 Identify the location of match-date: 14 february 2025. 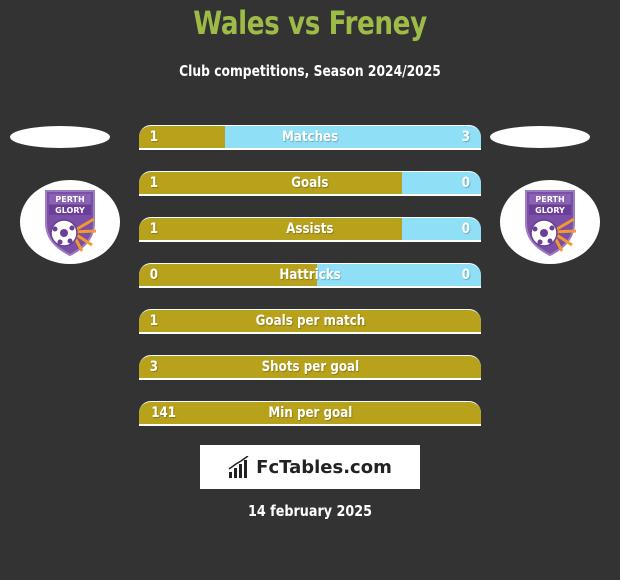
(309, 511).